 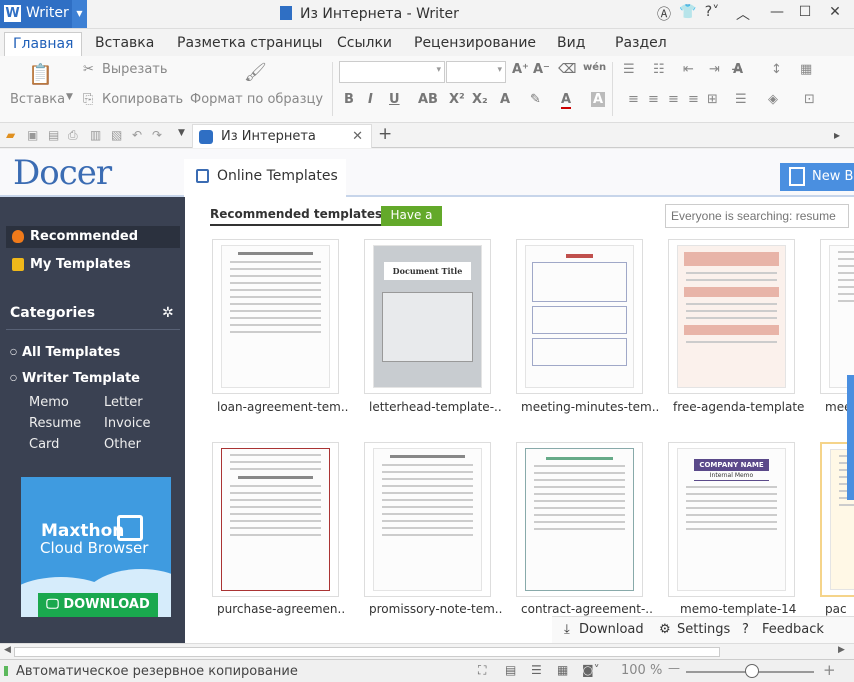 What do you see at coordinates (55, 423) in the screenshot?
I see `subcategory-resume: Resume` at bounding box center [55, 423].